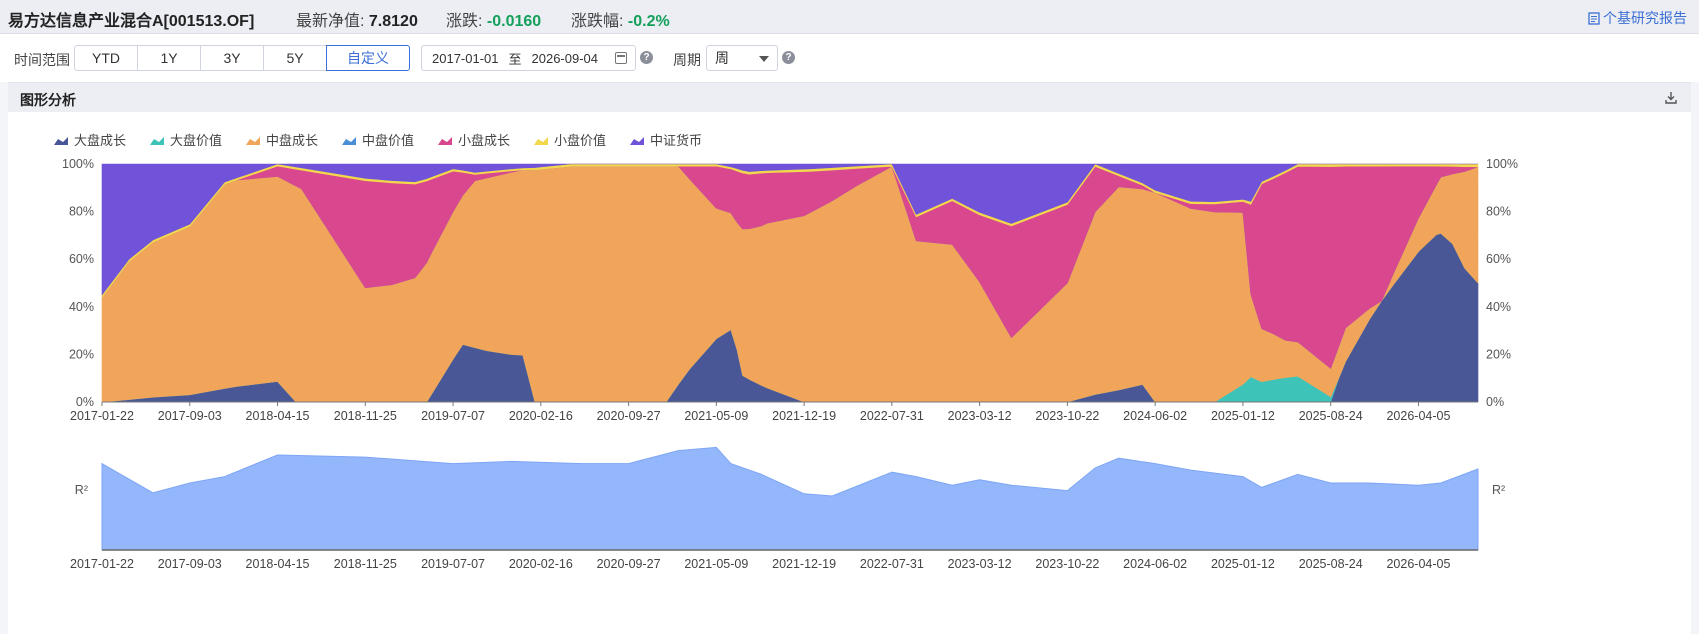 The height and width of the screenshot is (634, 1699). What do you see at coordinates (393, 21) in the screenshot?
I see `nav-value: 7.8120` at bounding box center [393, 21].